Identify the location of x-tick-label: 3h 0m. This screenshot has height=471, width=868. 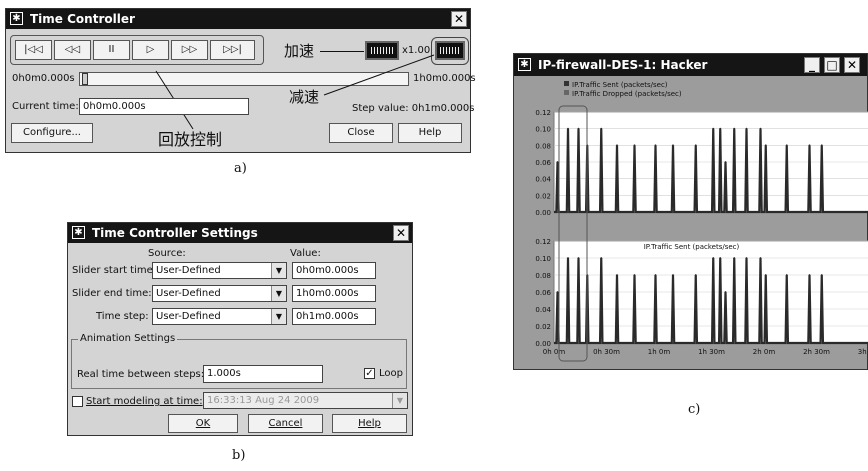
(863, 352).